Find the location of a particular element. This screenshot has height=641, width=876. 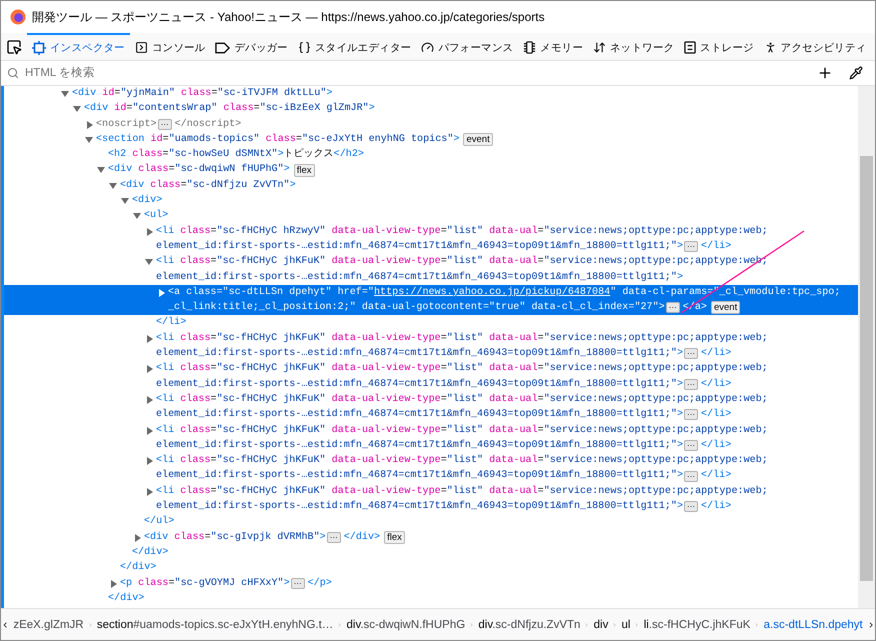

markup-text: <div class="sc-dNfjzu ZvVTn"> is located at coordinates (208, 185).